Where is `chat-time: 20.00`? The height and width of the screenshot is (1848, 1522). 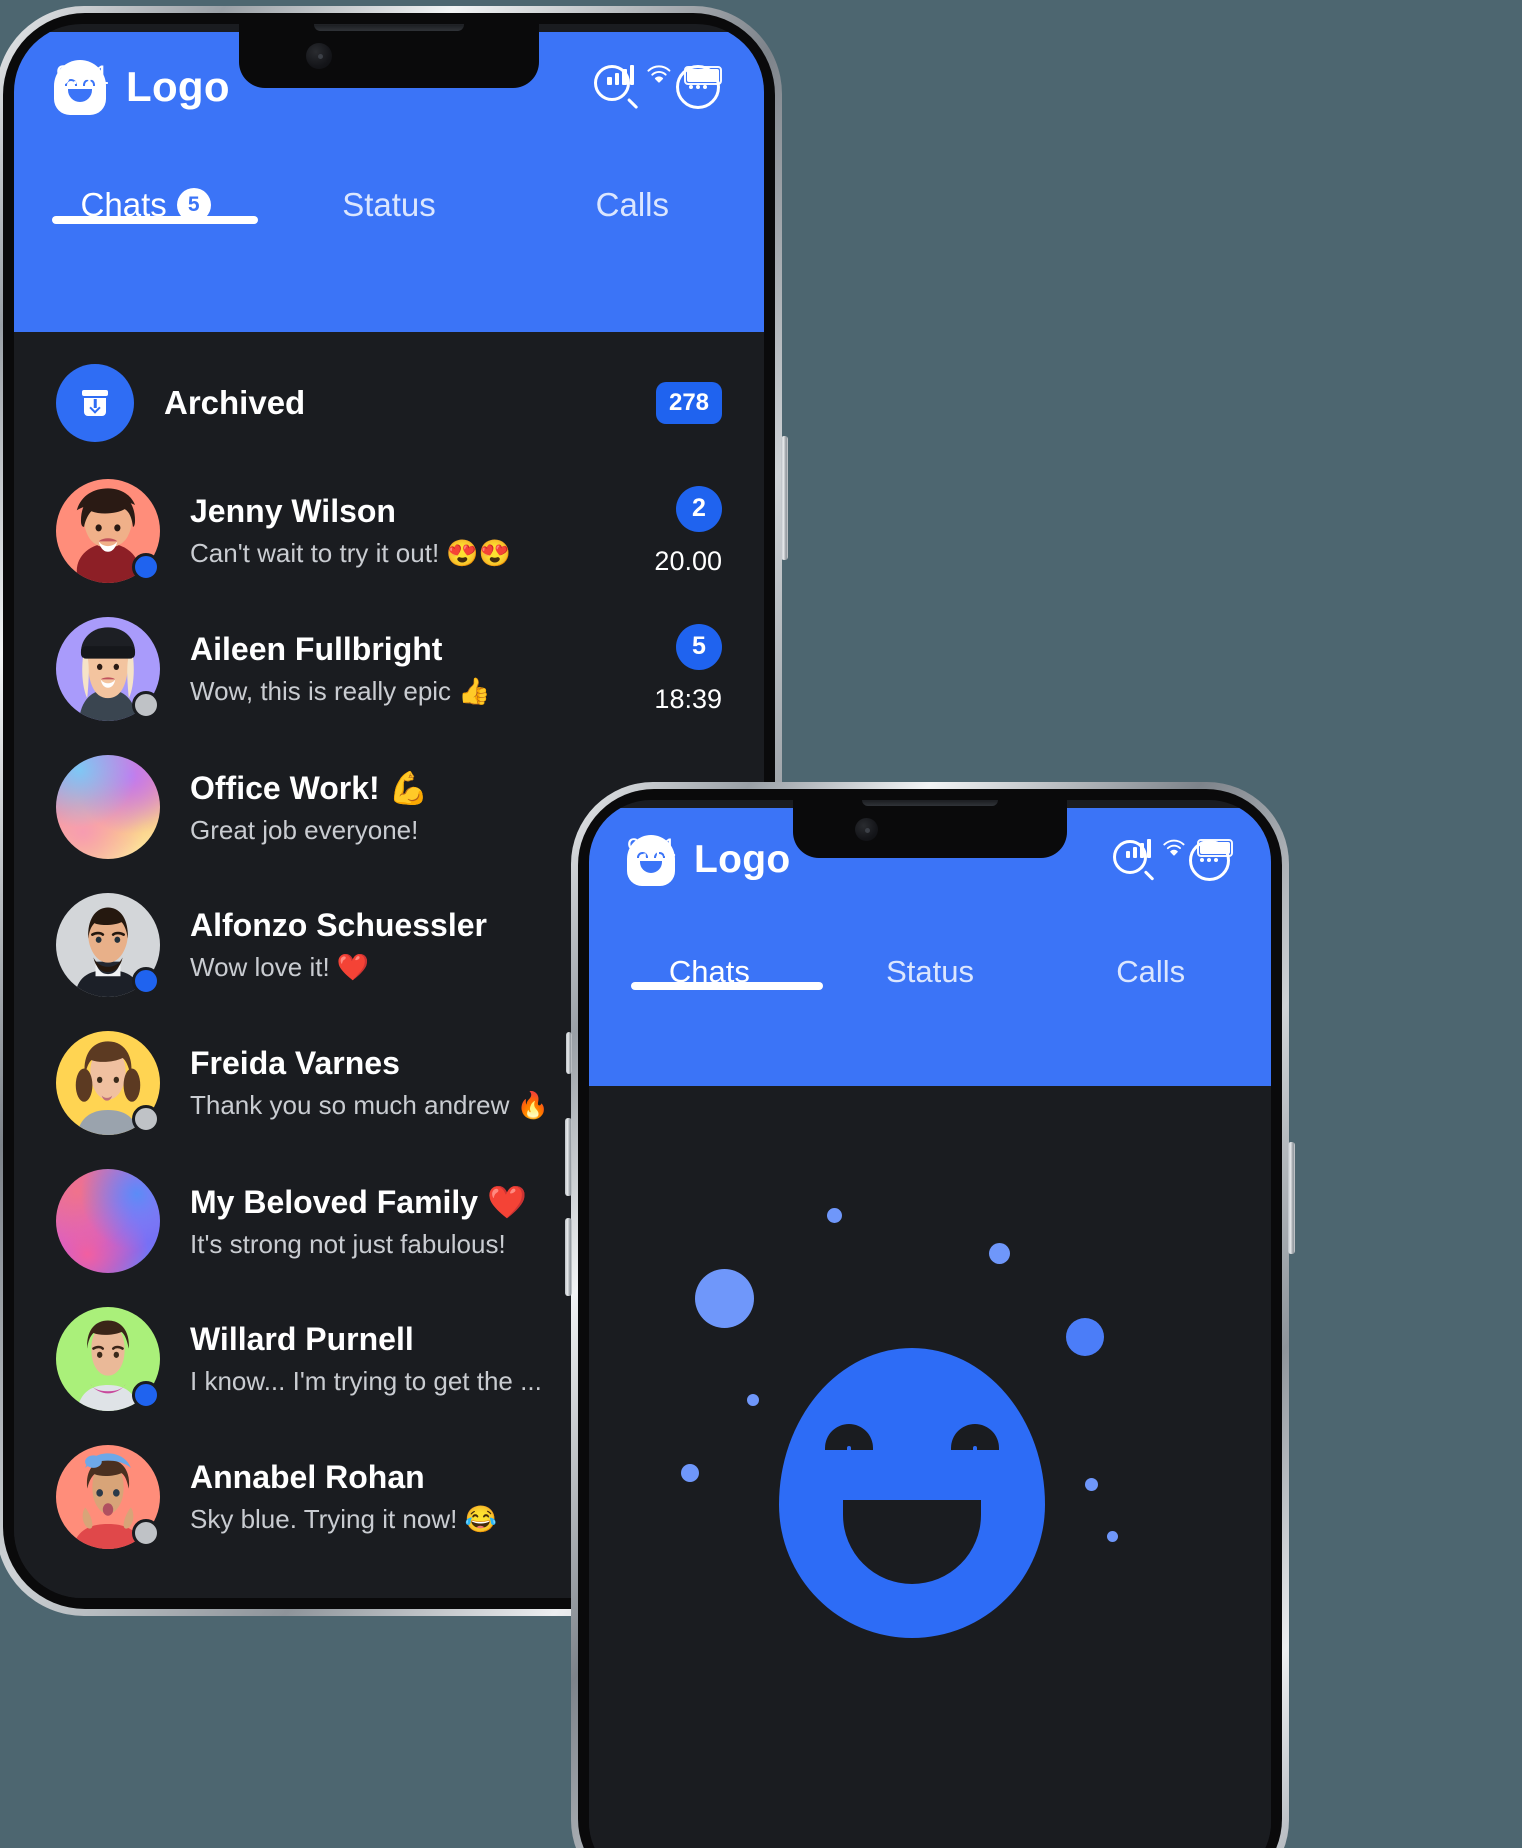 chat-time: 20.00 is located at coordinates (688, 560).